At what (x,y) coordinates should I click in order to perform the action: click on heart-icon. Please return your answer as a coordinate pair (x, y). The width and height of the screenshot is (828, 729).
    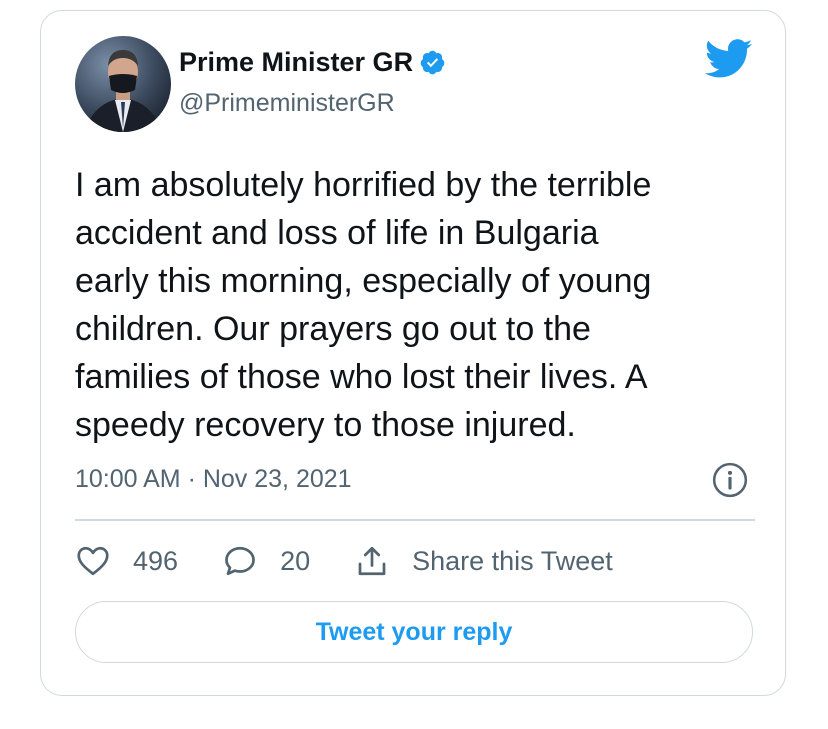
    Looking at the image, I should click on (93, 561).